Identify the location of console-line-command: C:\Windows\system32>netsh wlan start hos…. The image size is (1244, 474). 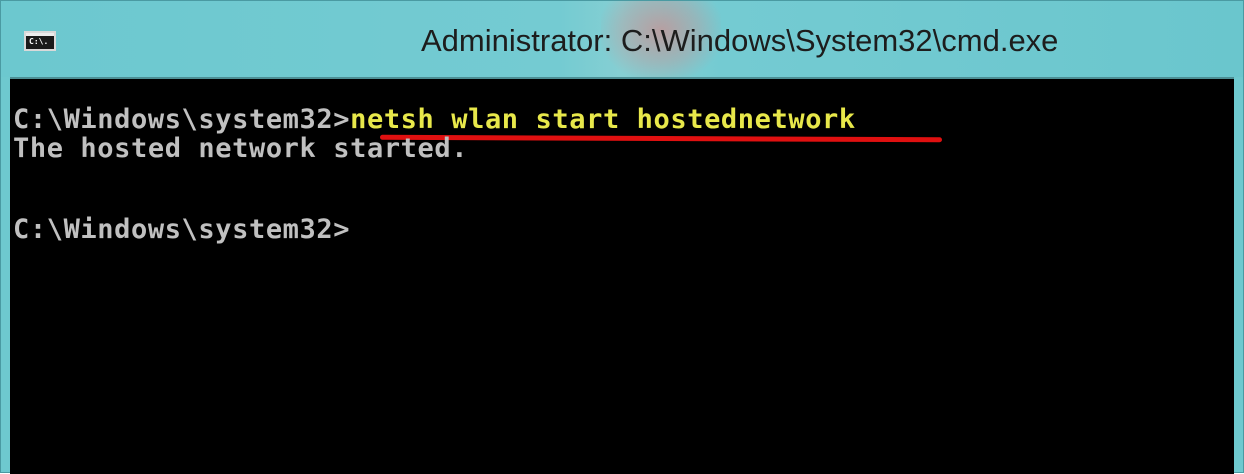
(434, 120).